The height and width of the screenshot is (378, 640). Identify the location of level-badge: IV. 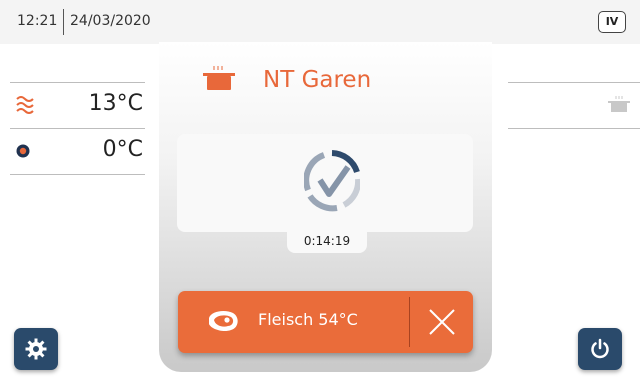
(612, 22).